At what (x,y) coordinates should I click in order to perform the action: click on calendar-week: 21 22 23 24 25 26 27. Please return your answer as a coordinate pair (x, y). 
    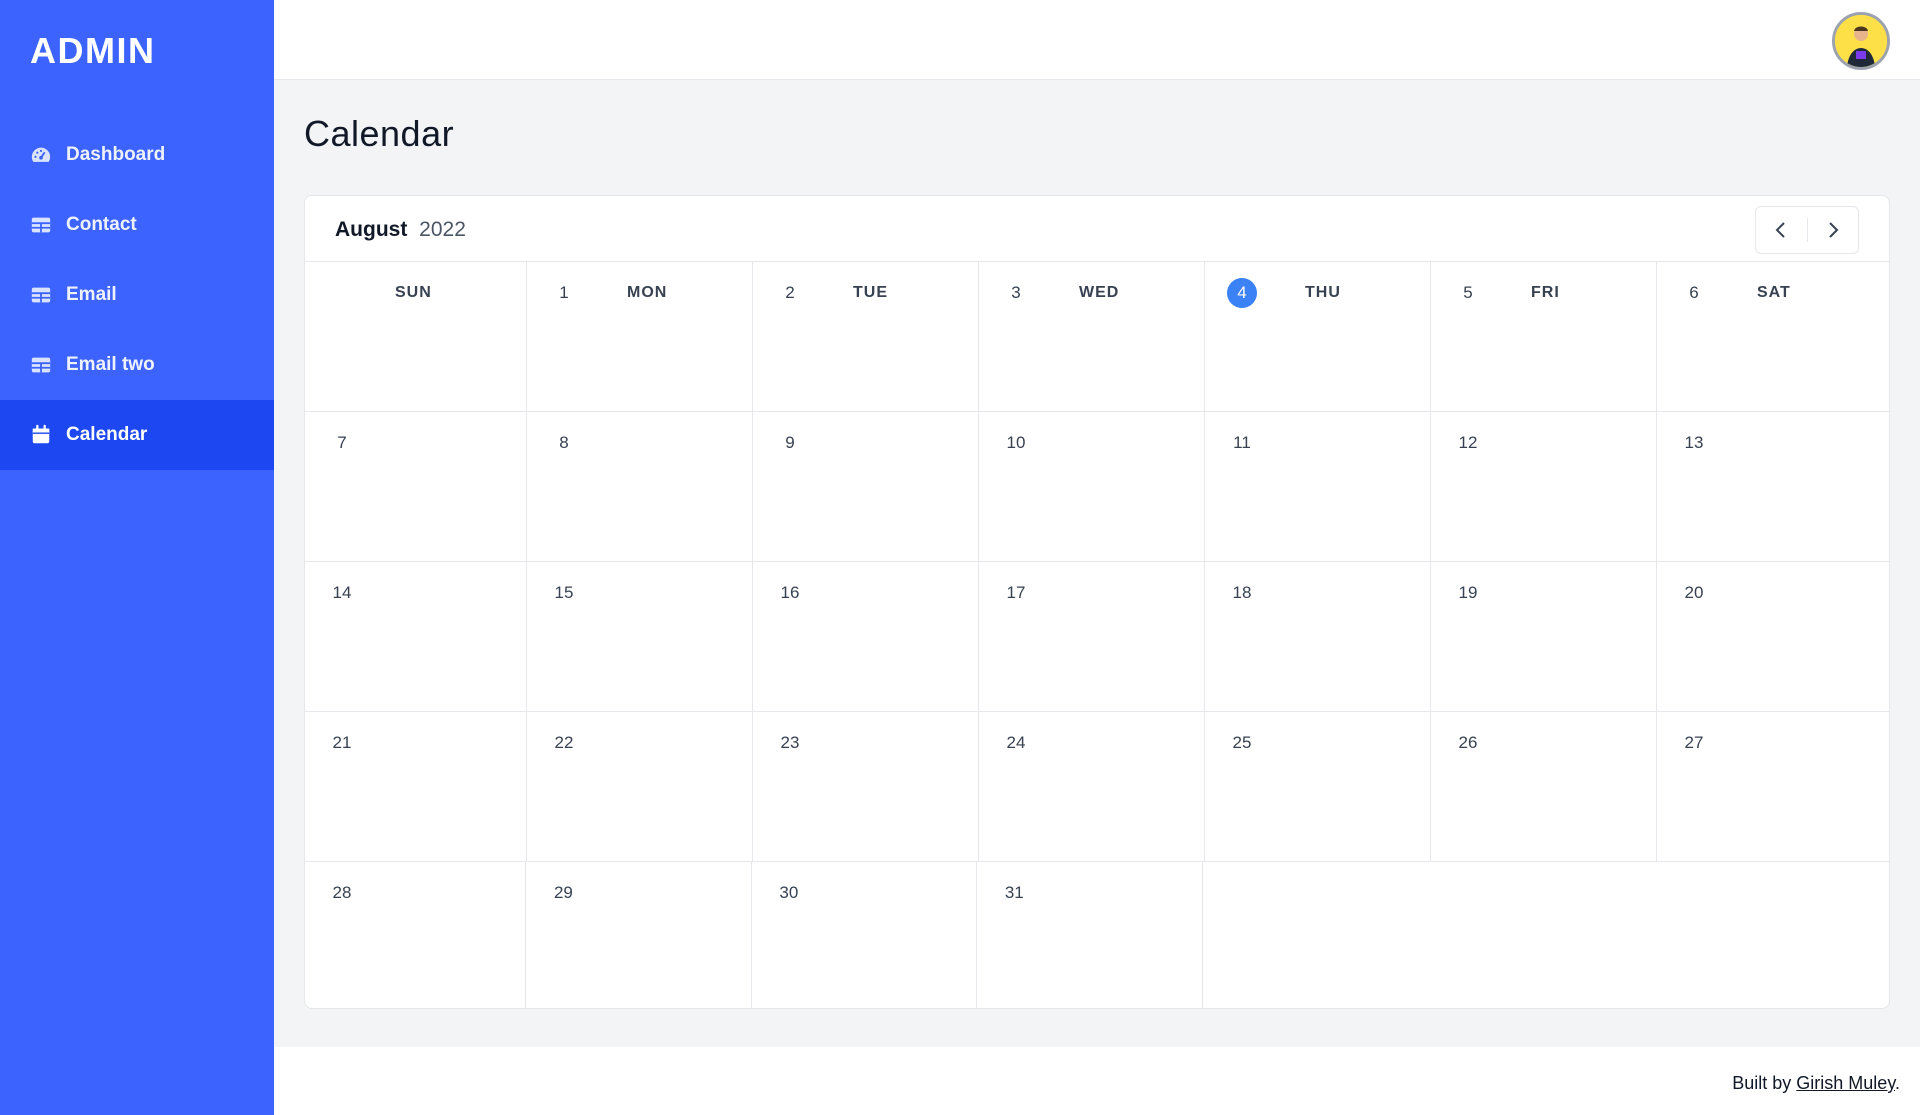
    Looking at the image, I should click on (1097, 787).